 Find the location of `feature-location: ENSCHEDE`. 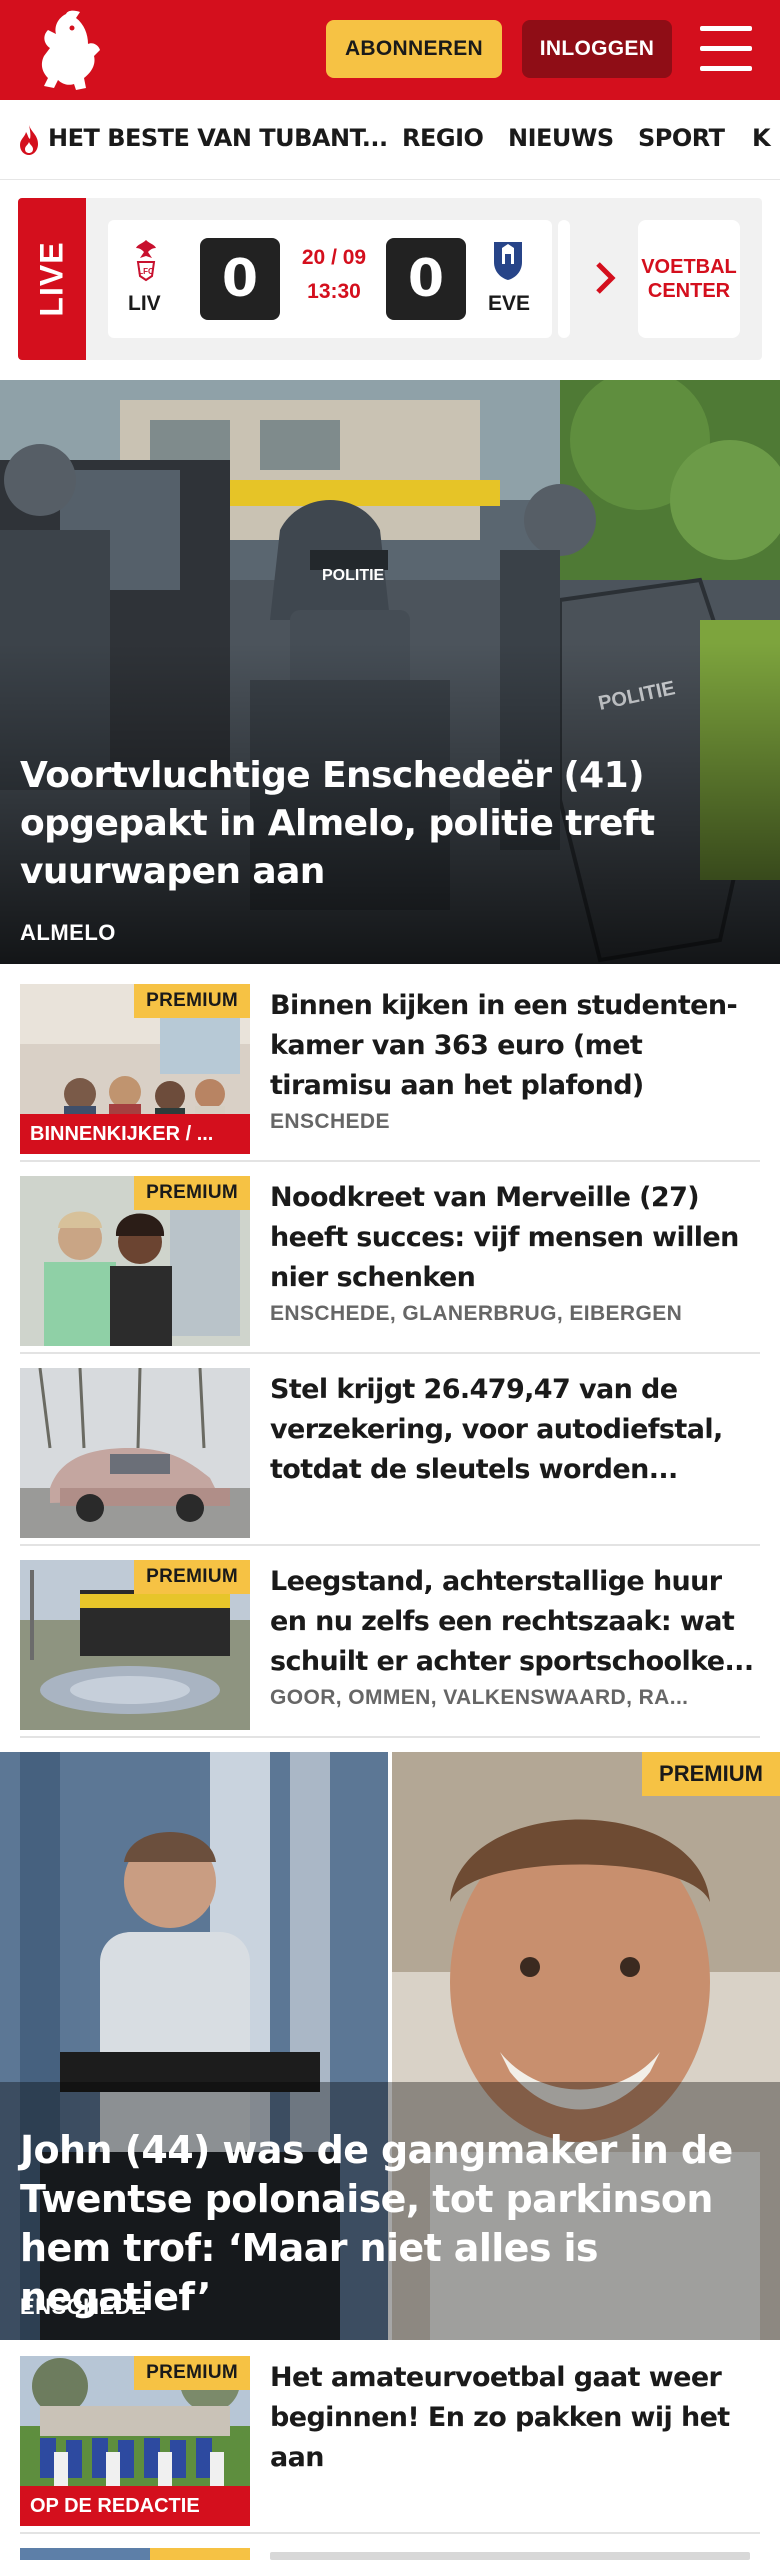

feature-location: ENSCHEDE is located at coordinates (83, 2306).